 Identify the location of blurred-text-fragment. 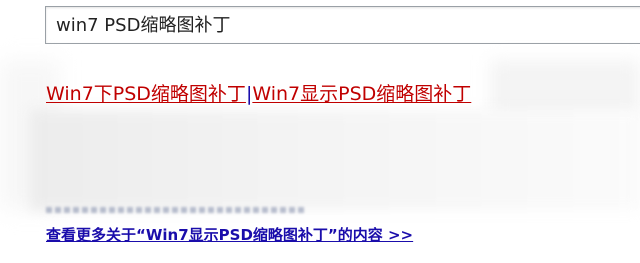
(176, 210).